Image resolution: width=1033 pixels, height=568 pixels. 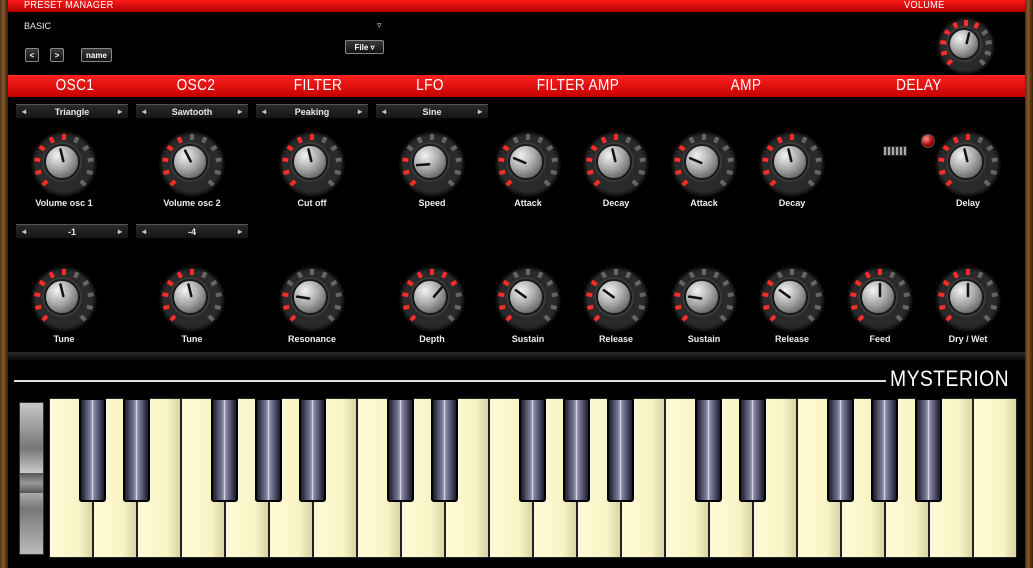 I want to click on osc2-tune-label: Tune, so click(x=192, y=339).